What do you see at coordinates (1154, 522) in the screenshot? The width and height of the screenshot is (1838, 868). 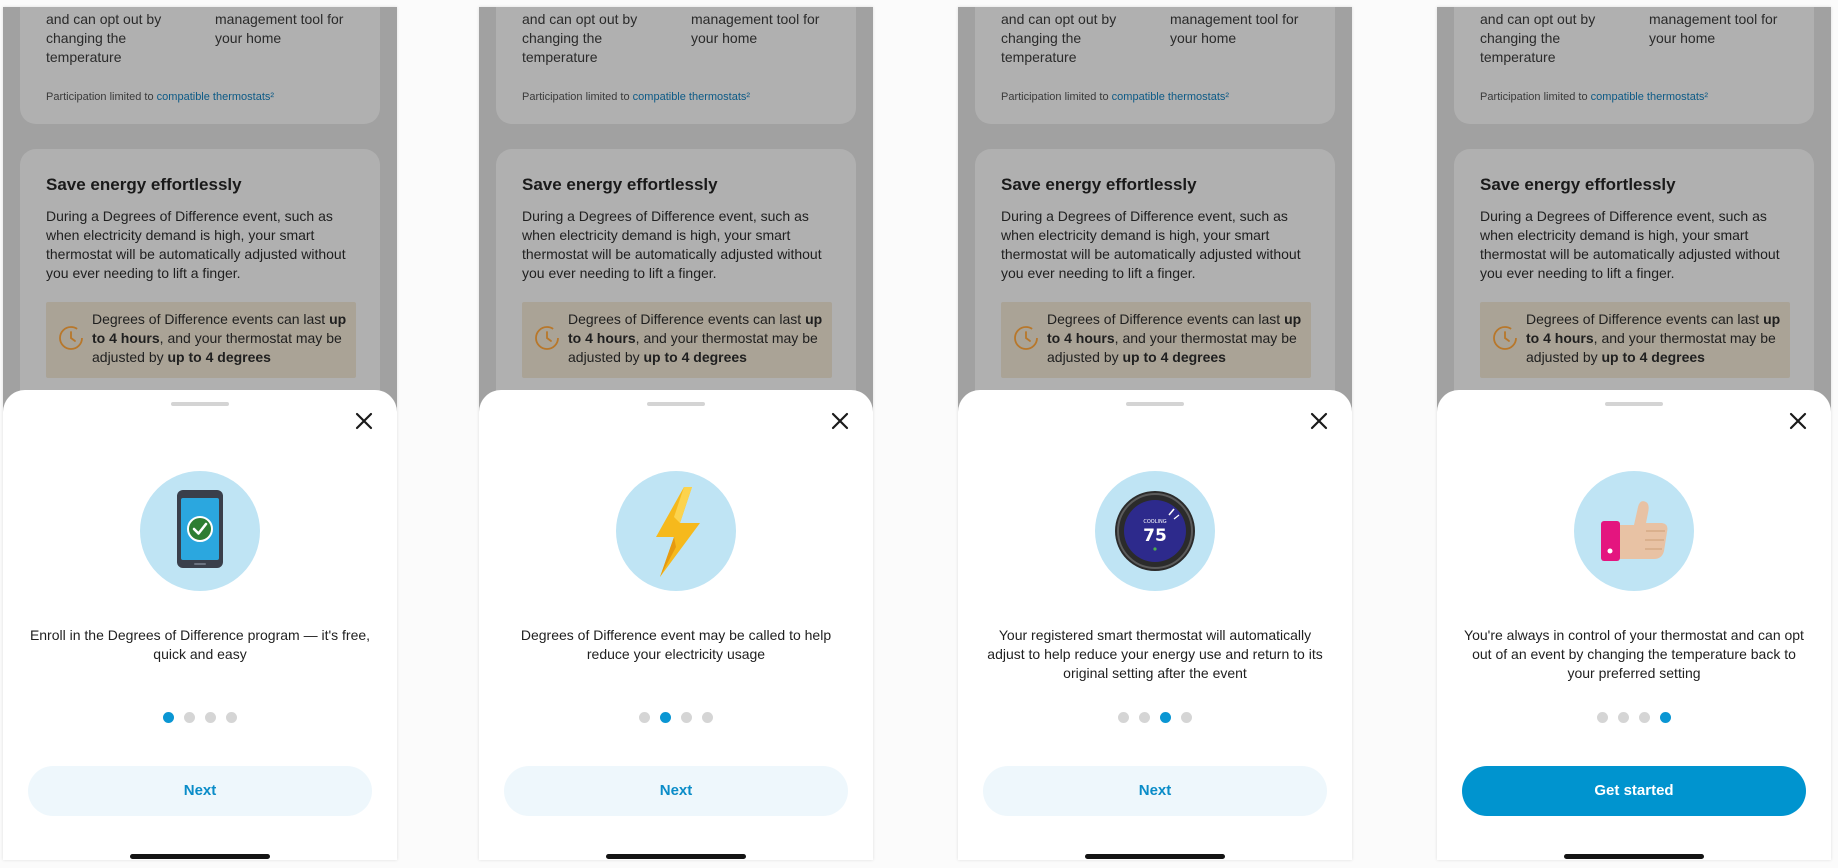 I see `thermostat-mode: COOLING` at bounding box center [1154, 522].